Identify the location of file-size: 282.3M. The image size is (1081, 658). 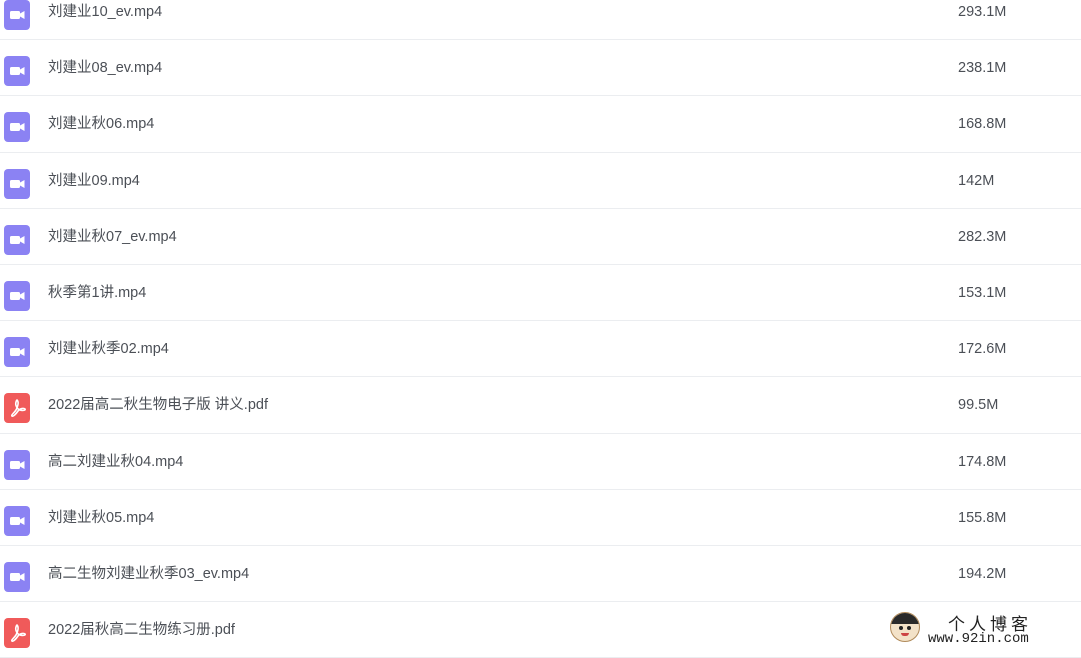
(982, 236).